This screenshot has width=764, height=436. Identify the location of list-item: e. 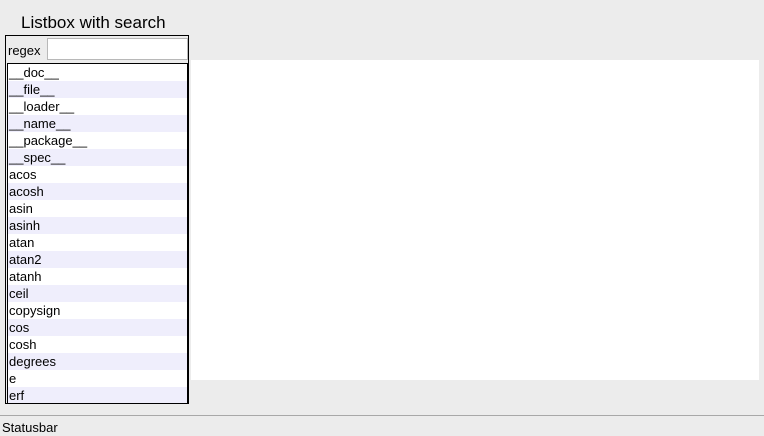
(97, 378).